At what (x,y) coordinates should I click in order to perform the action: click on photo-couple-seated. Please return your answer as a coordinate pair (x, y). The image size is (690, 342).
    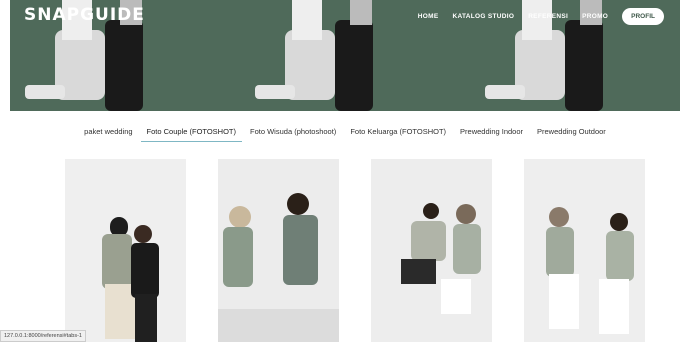
    Looking at the image, I should click on (125, 250).